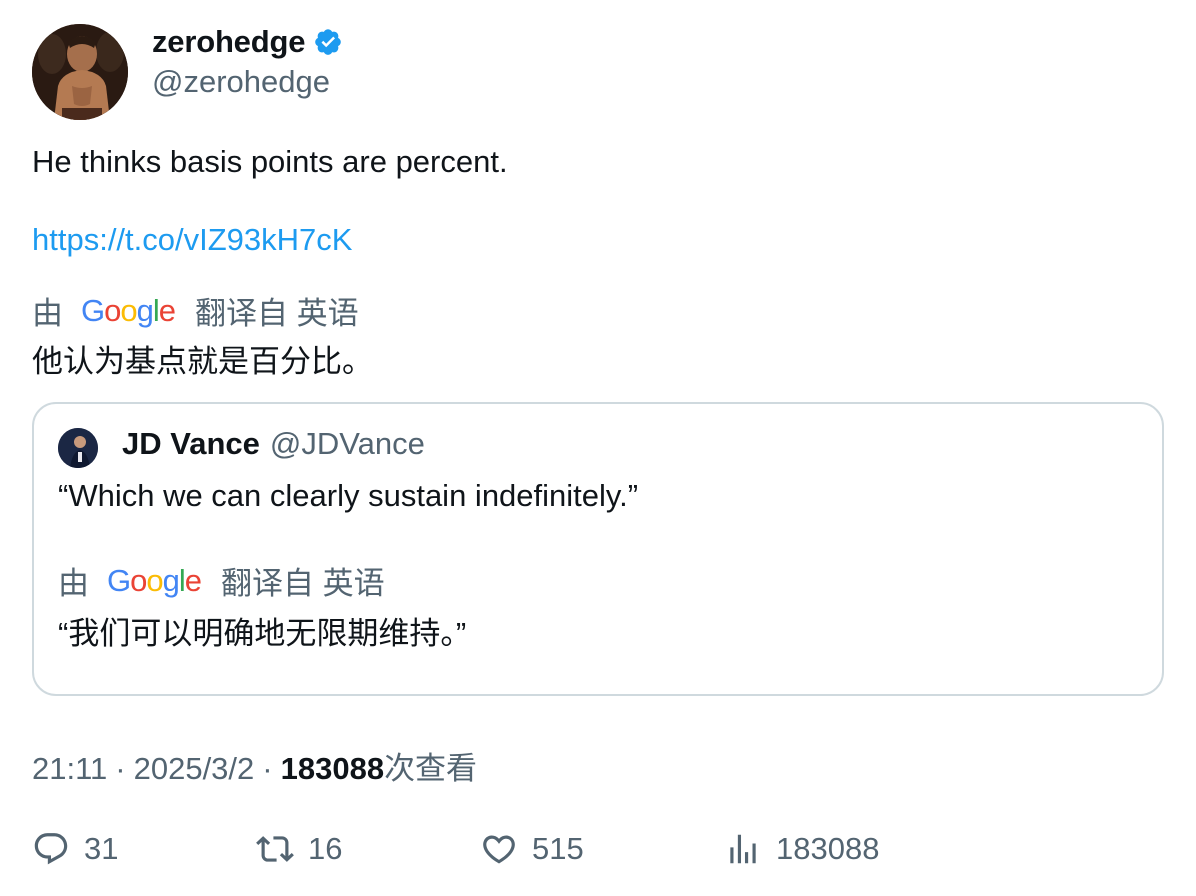 The image size is (1196, 896). I want to click on quoted-handle: @JDVance, so click(347, 444).